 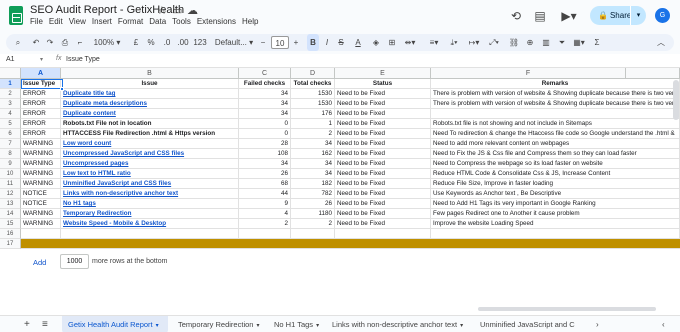 I want to click on functions-icon: Σ, so click(x=597, y=42).